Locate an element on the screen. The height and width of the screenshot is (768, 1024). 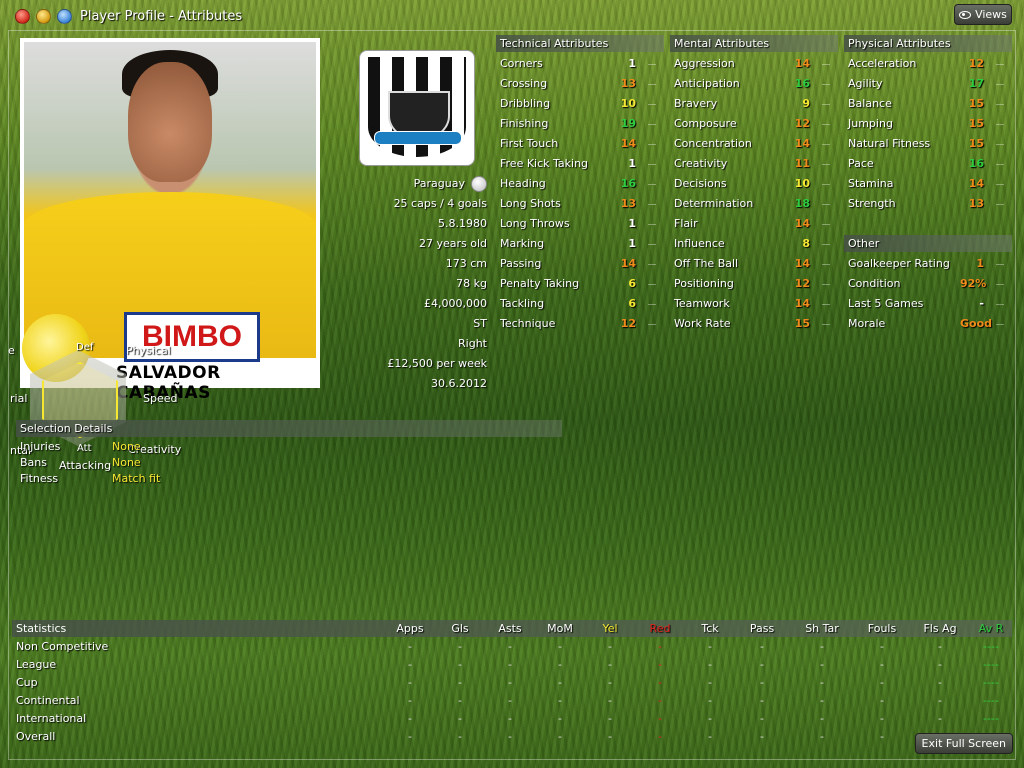
statistics-row: Cup - - - - - - - - - - - ---- is located at coordinates (512, 683).